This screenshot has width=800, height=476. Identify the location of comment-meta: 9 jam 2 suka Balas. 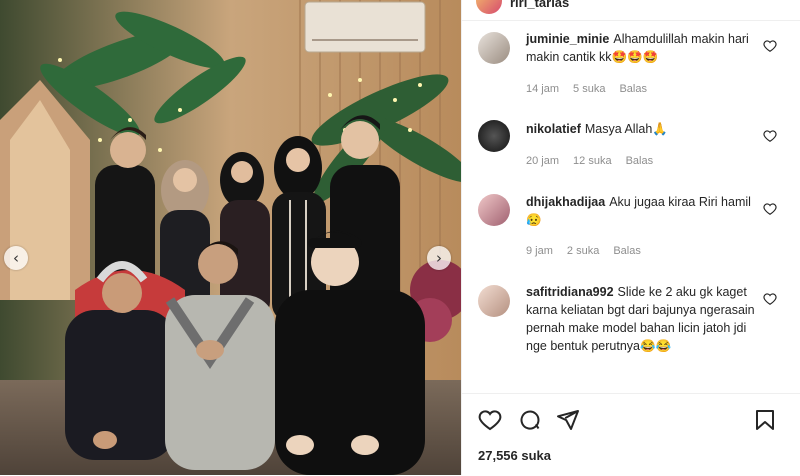
(590, 251).